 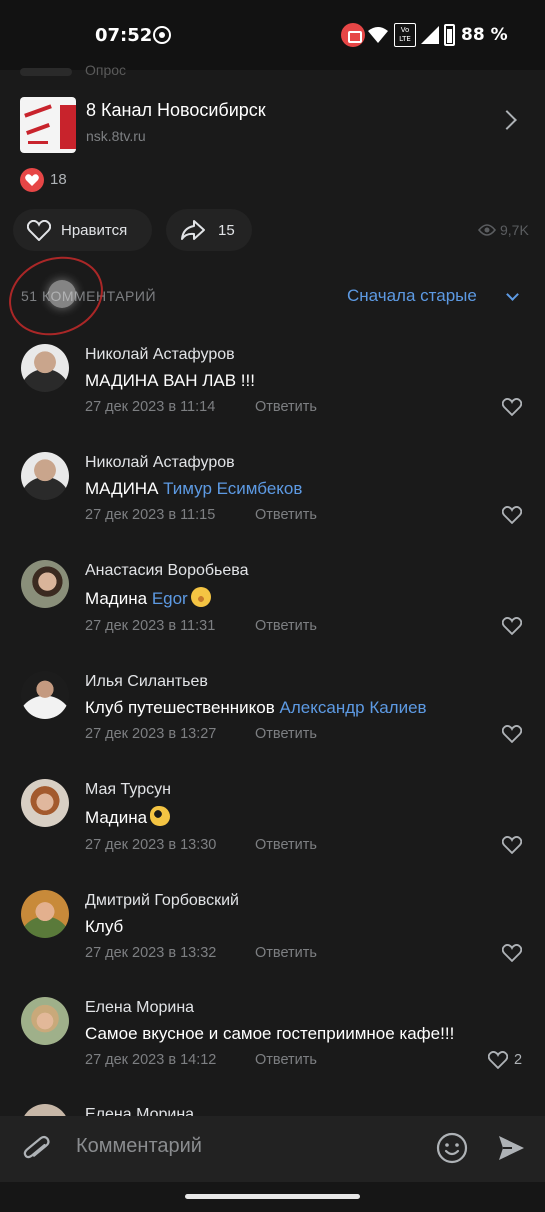 What do you see at coordinates (272, 35) in the screenshot?
I see `status-bar: 07:52 Vo LTE 88 %` at bounding box center [272, 35].